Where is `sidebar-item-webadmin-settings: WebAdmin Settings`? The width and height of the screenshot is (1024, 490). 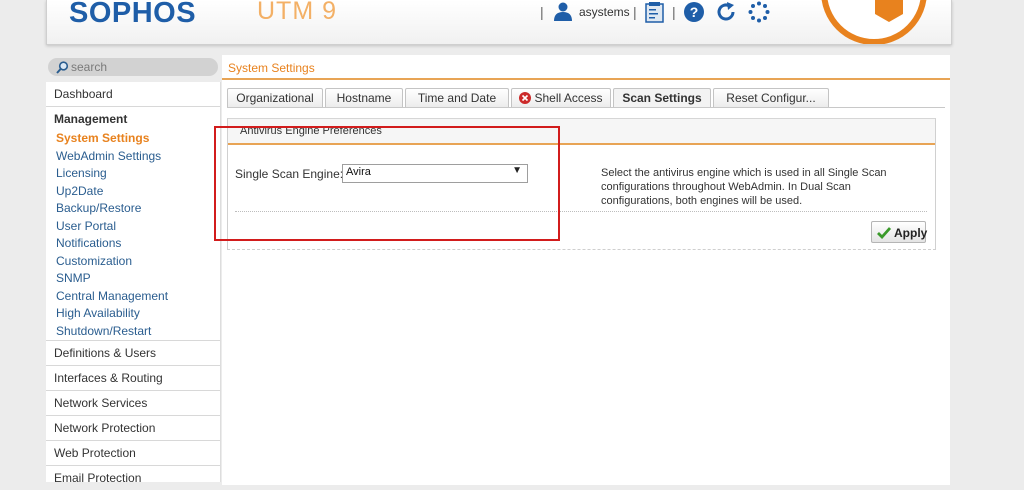
sidebar-item-webadmin-settings: WebAdmin Settings is located at coordinates (133, 157).